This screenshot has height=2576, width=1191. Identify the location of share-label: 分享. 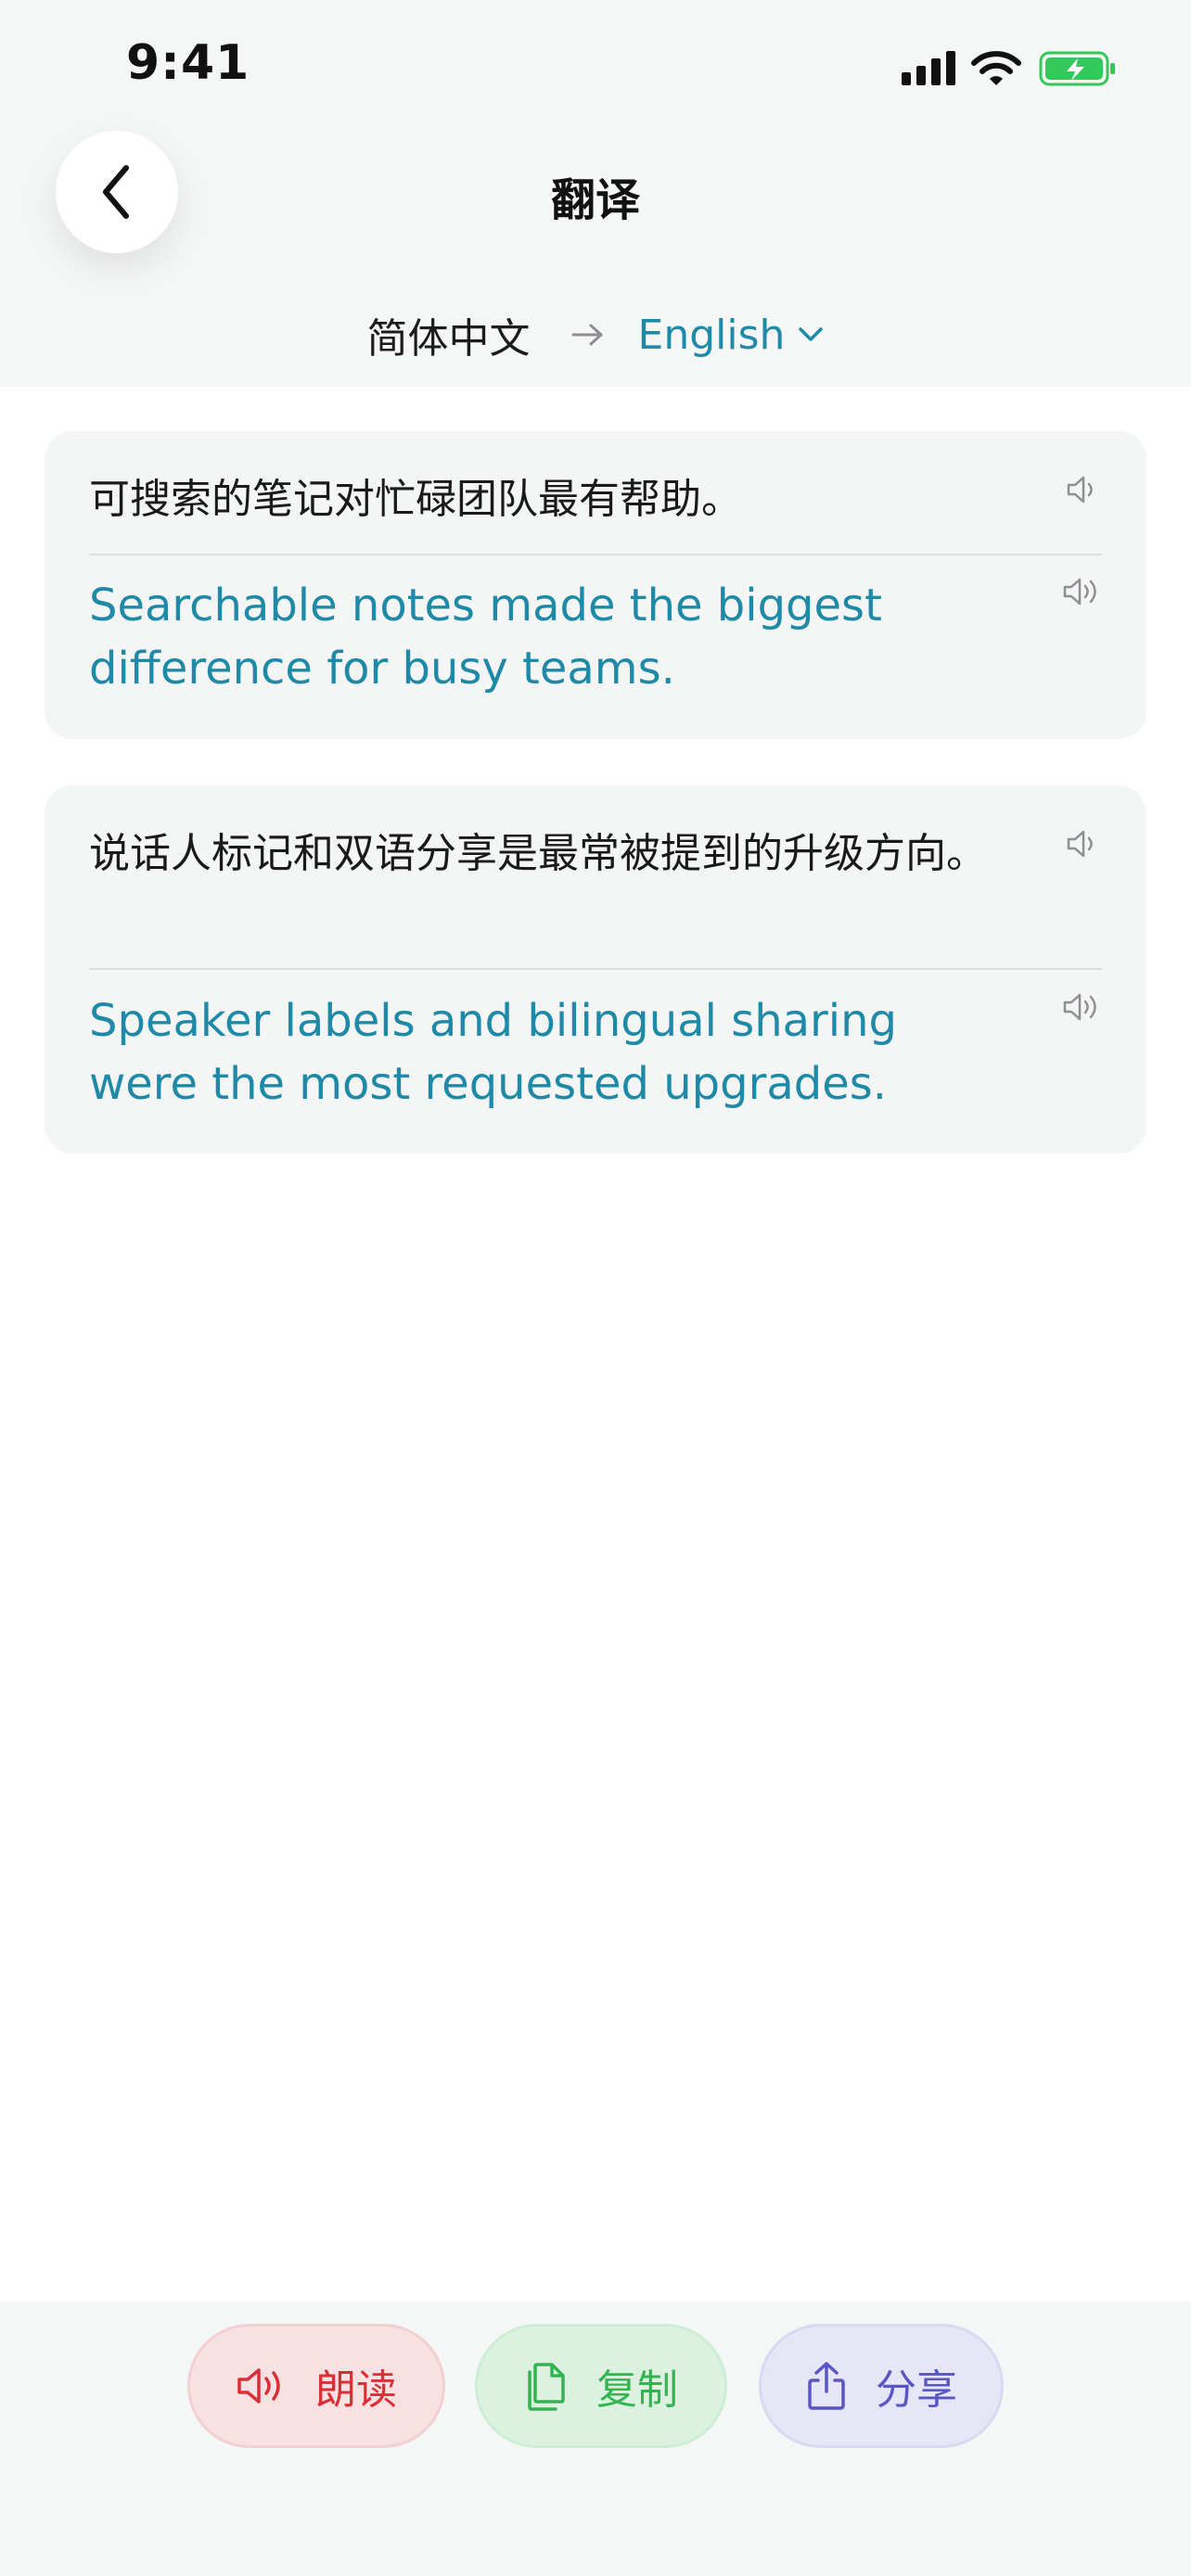
(916, 2390).